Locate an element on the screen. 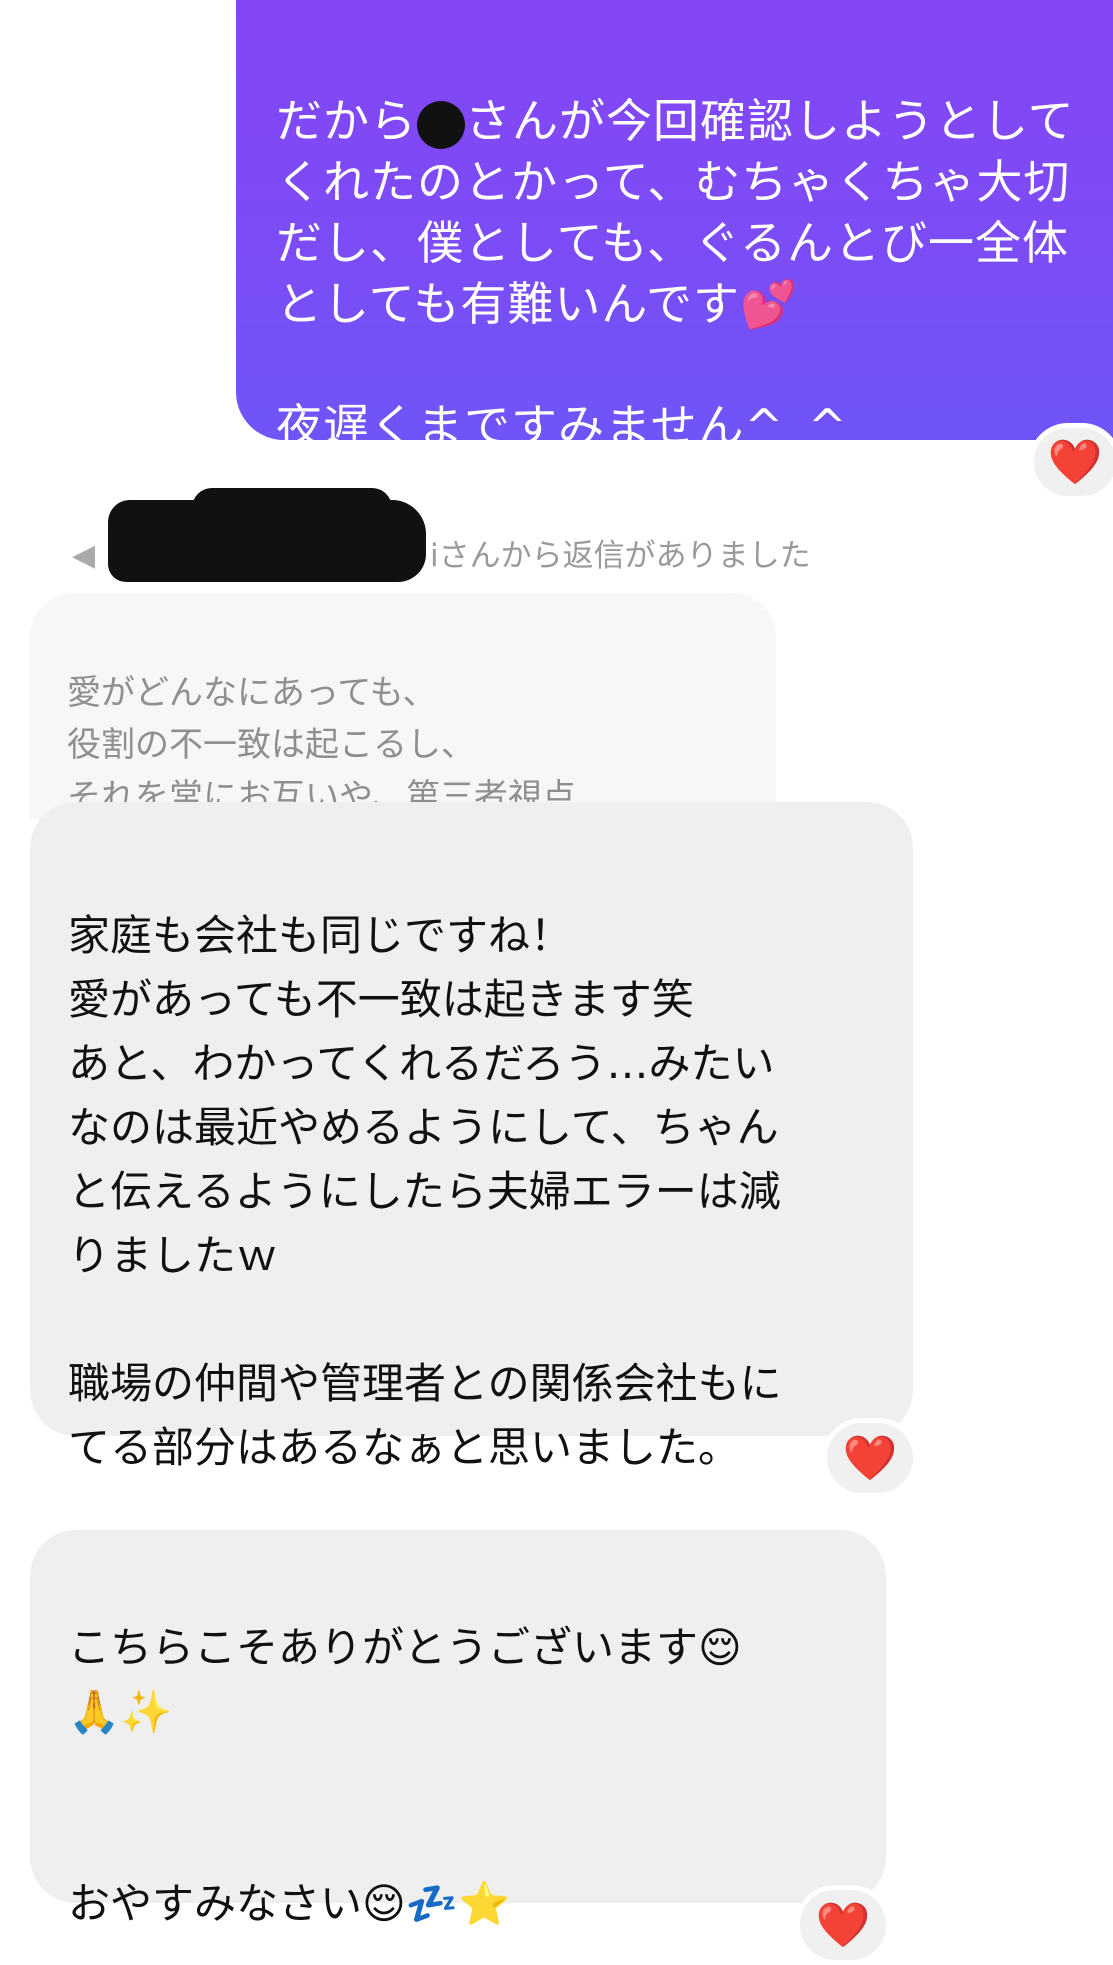 The height and width of the screenshot is (1965, 1113). reply-header-text: iさんから返信がありました is located at coordinates (620, 556).